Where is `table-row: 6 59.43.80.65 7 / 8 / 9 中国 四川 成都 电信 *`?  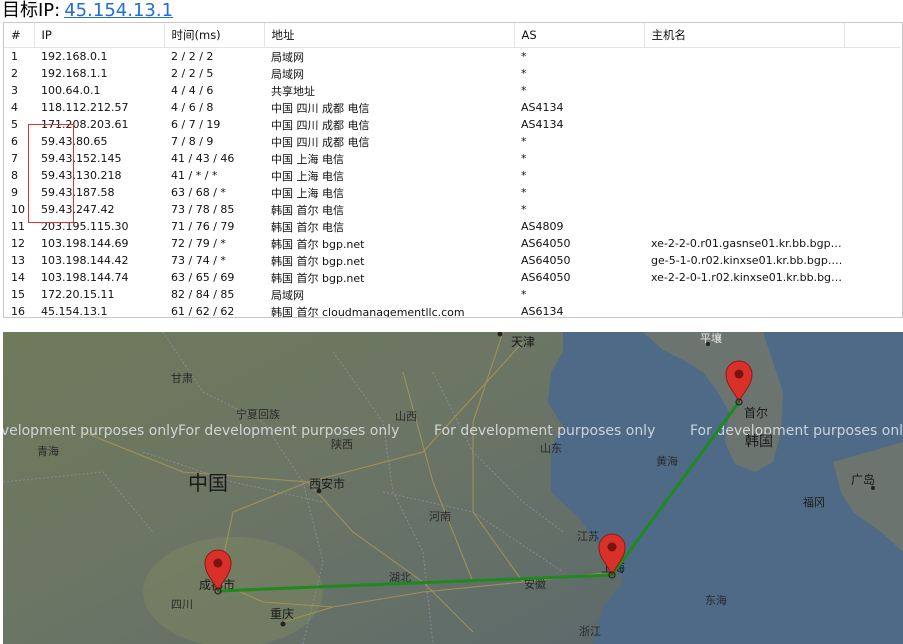
table-row: 6 59.43.80.65 7 / 8 / 9 中国 四川 成都 电信 * is located at coordinates (452, 141).